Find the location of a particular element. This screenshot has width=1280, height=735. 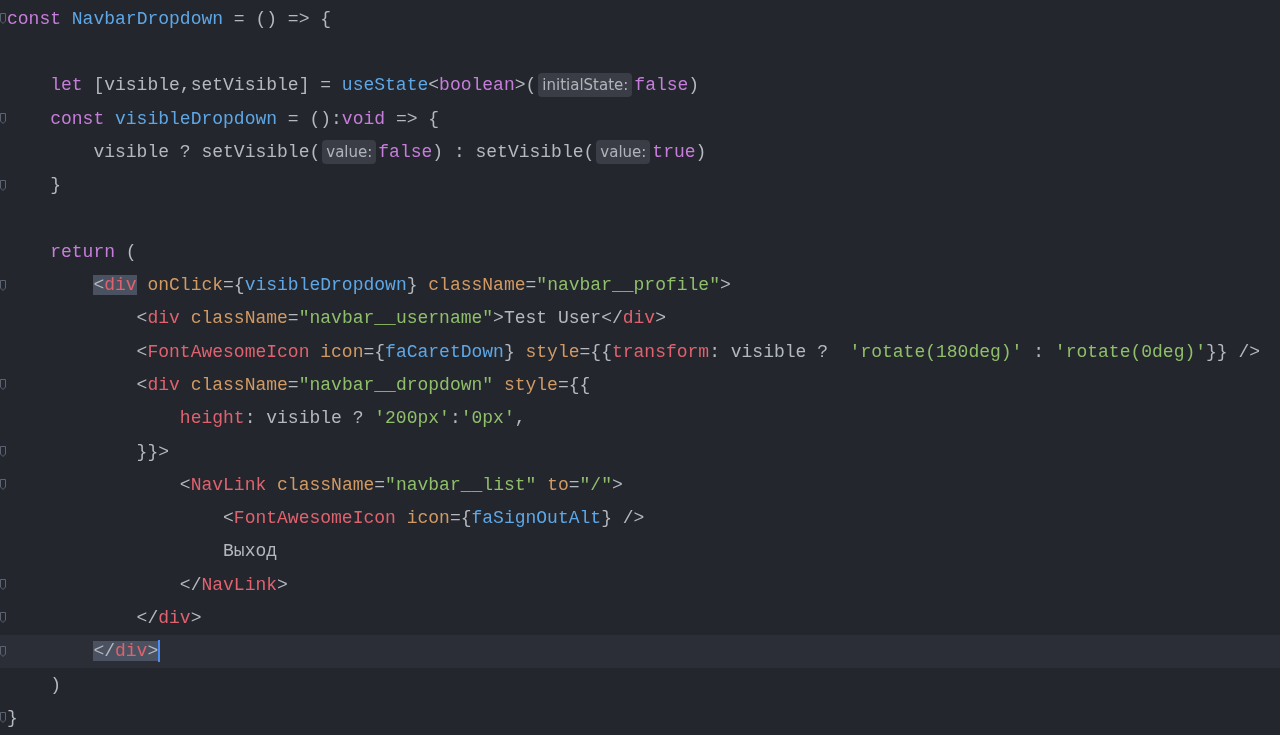

code-text: <div className="navbar__username">Test User</div> is located at coordinates (401, 318).